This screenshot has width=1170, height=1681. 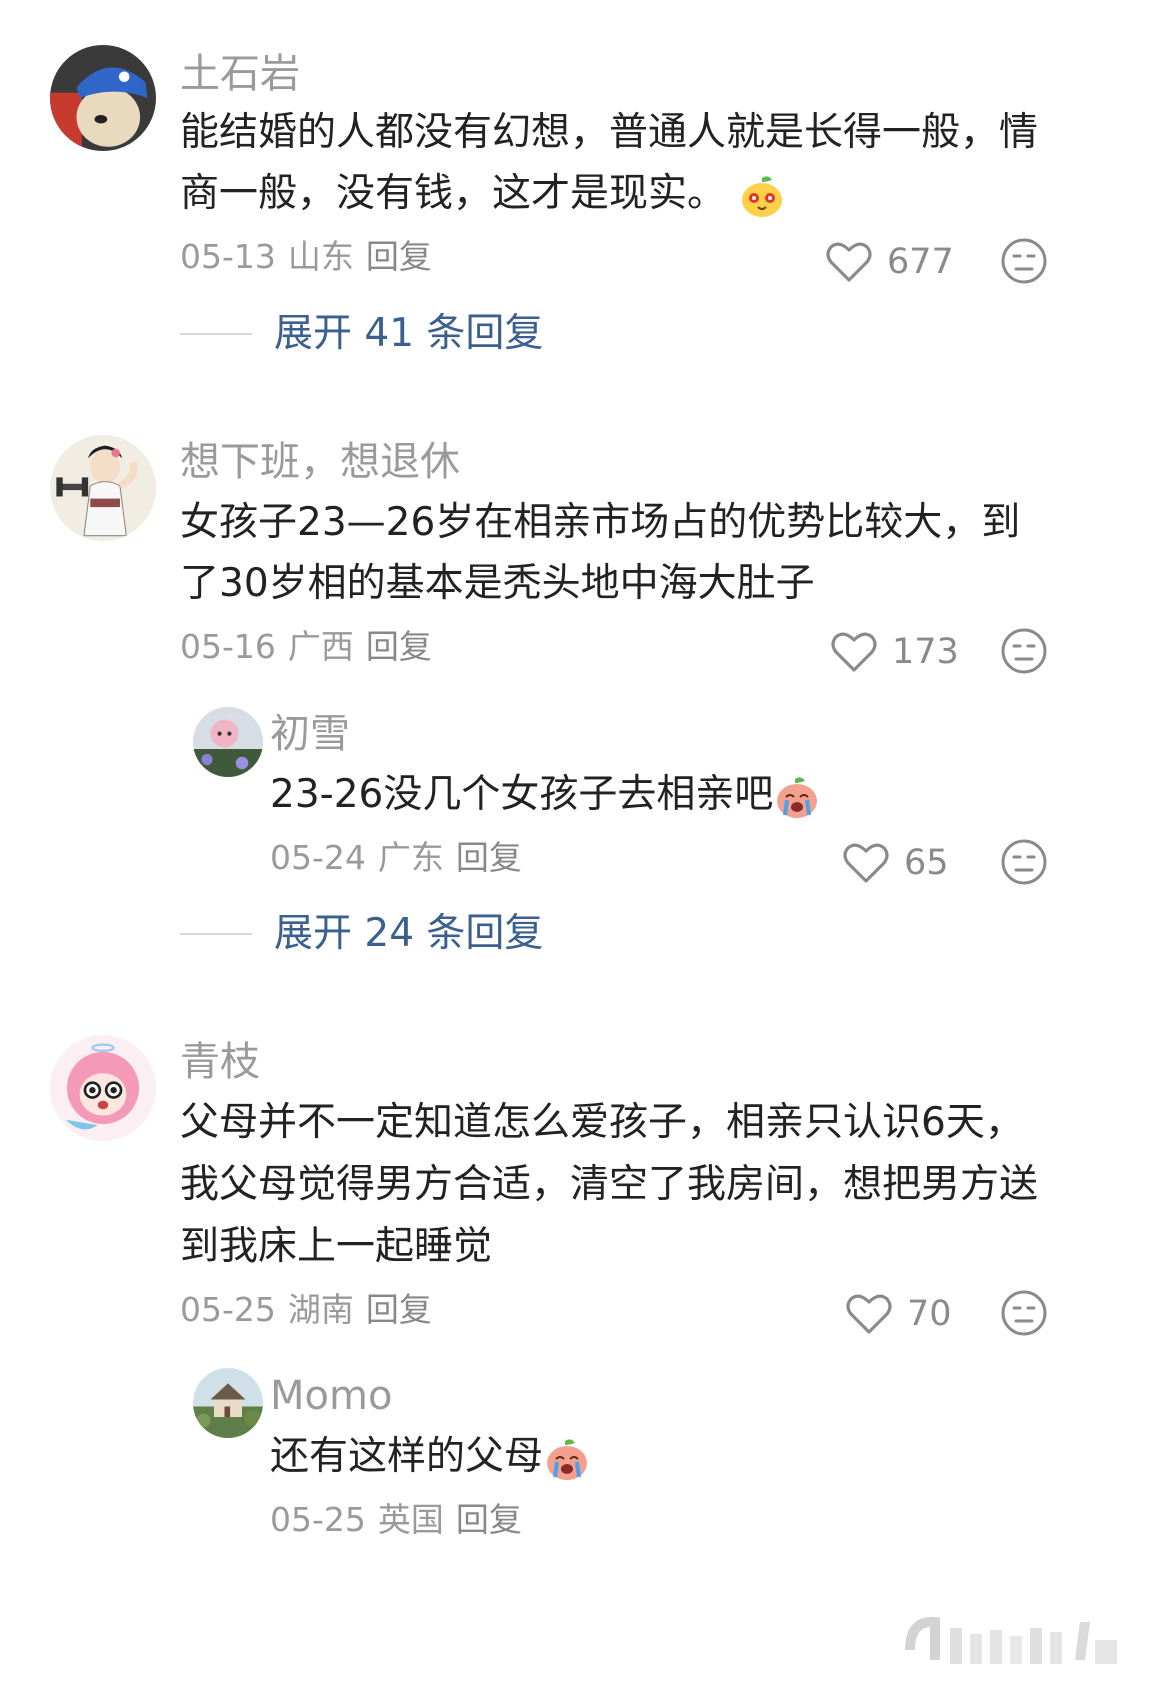 I want to click on reply-meta: 05-24 广东 回复, so click(x=396, y=858).